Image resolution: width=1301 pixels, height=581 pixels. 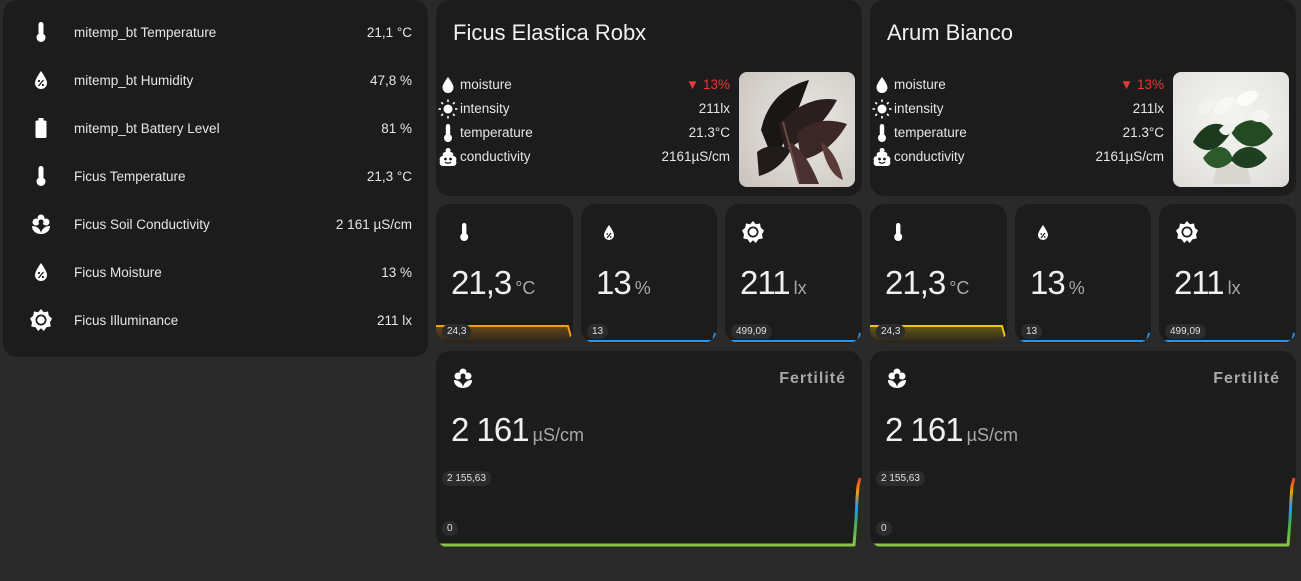 I want to click on entity-name: Ficus Moisture, so click(x=118, y=272).